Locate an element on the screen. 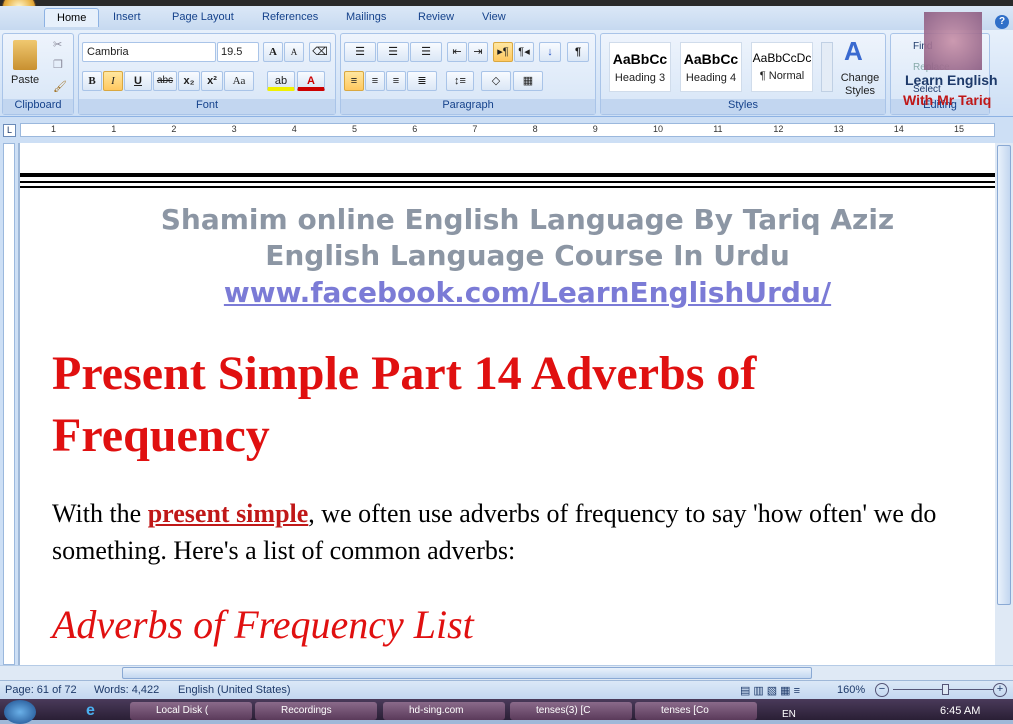  view-buttons: ▤▥▧▦≡ is located at coordinates (771, 690).